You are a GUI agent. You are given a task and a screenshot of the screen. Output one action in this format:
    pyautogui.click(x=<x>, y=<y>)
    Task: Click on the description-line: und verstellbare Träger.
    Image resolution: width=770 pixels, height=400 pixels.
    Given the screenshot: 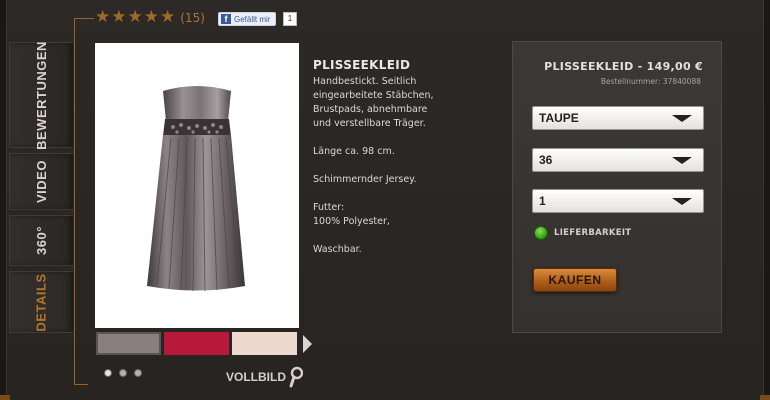 What is the action you would take?
    pyautogui.click(x=369, y=123)
    